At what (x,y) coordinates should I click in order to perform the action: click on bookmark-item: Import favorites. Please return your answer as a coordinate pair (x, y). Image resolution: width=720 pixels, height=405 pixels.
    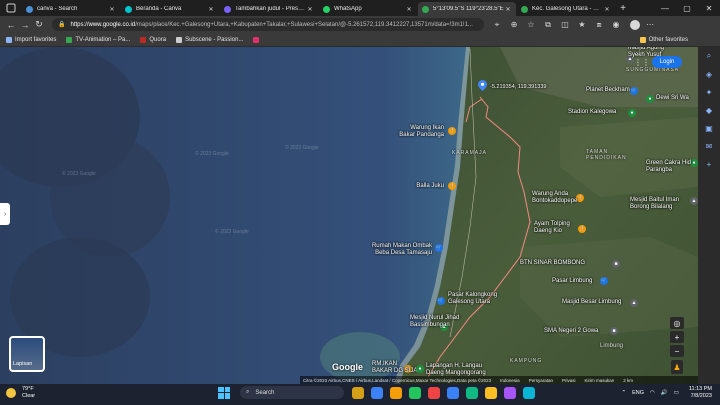
    Looking at the image, I should click on (31, 39).